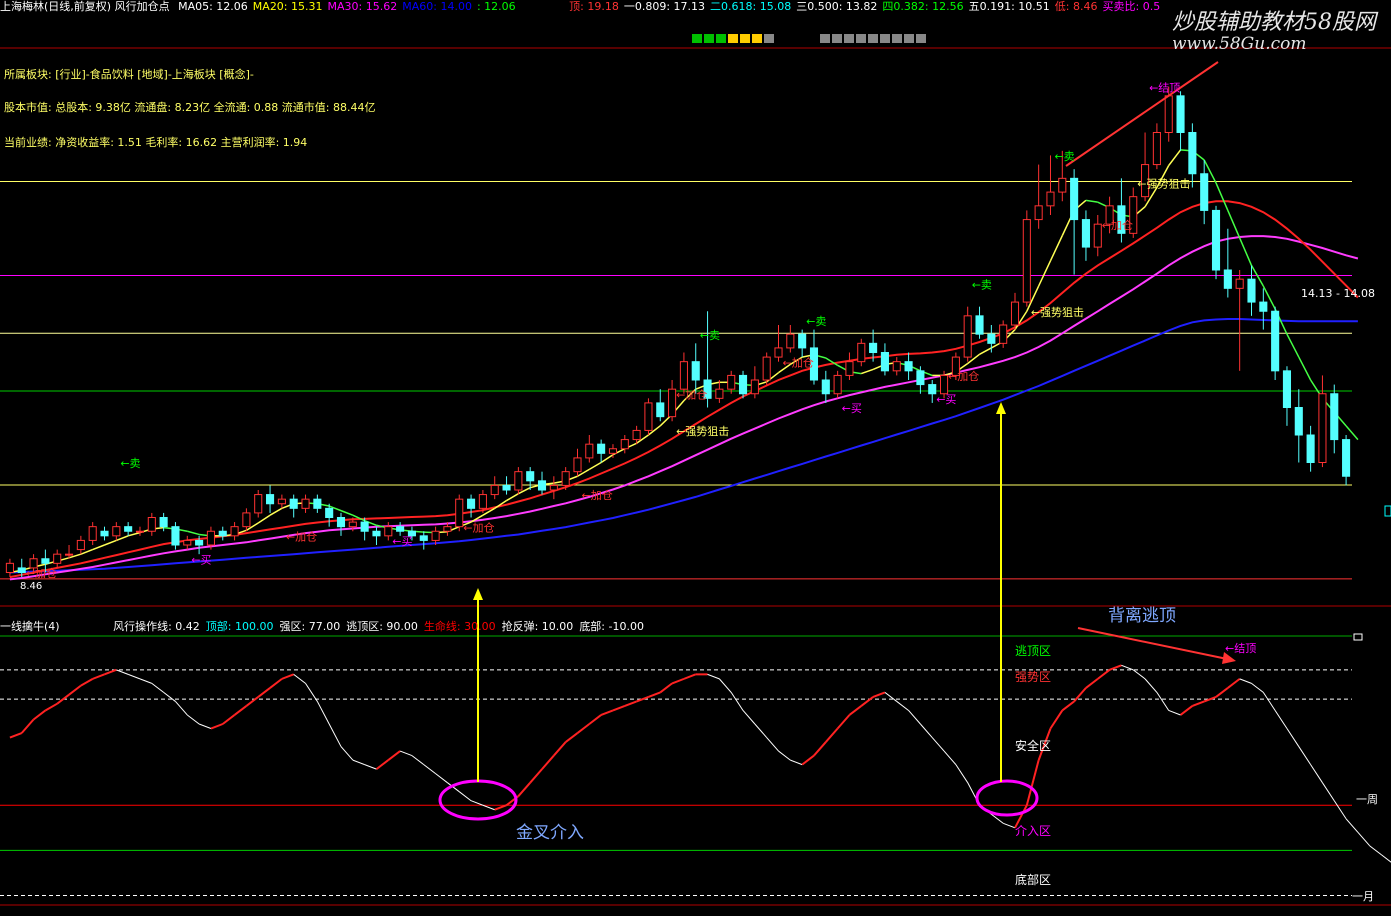 This screenshot has height=916, width=1391. Describe the element at coordinates (1367, 799) in the screenshot. I see `week-label: 一周` at that location.